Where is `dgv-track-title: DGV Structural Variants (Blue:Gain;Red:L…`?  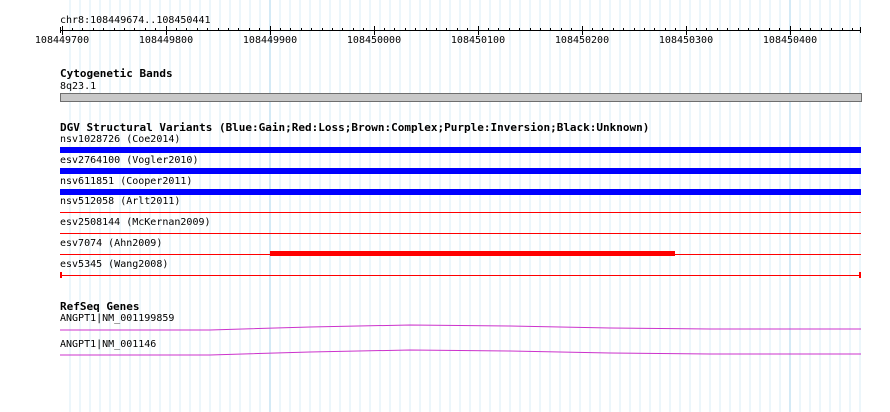 dgv-track-title: DGV Structural Variants (Blue:Gain;Red:L… is located at coordinates (354, 128).